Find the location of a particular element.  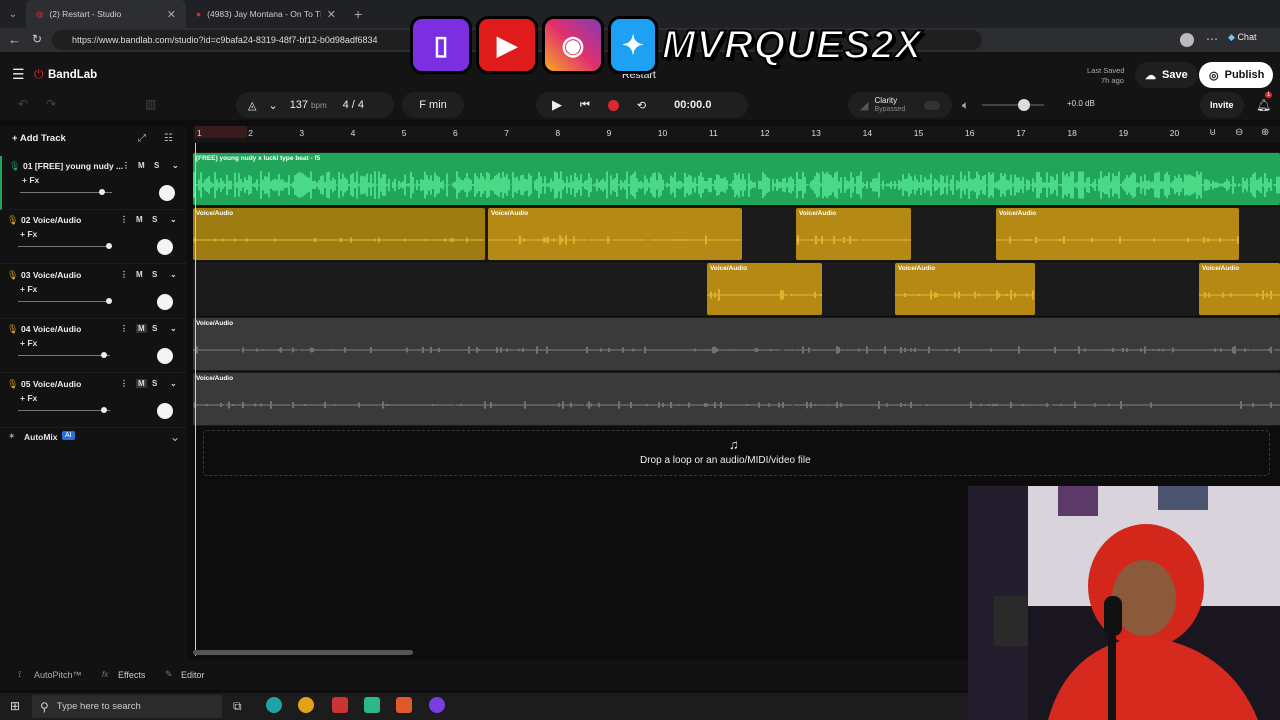

close-tab-icon: ✕ is located at coordinates (171, 14).